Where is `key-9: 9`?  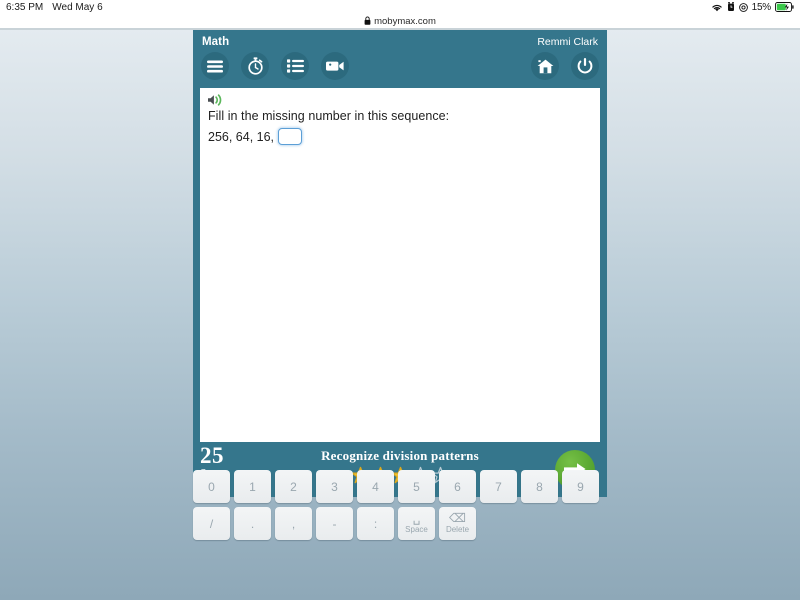 key-9: 9 is located at coordinates (580, 486).